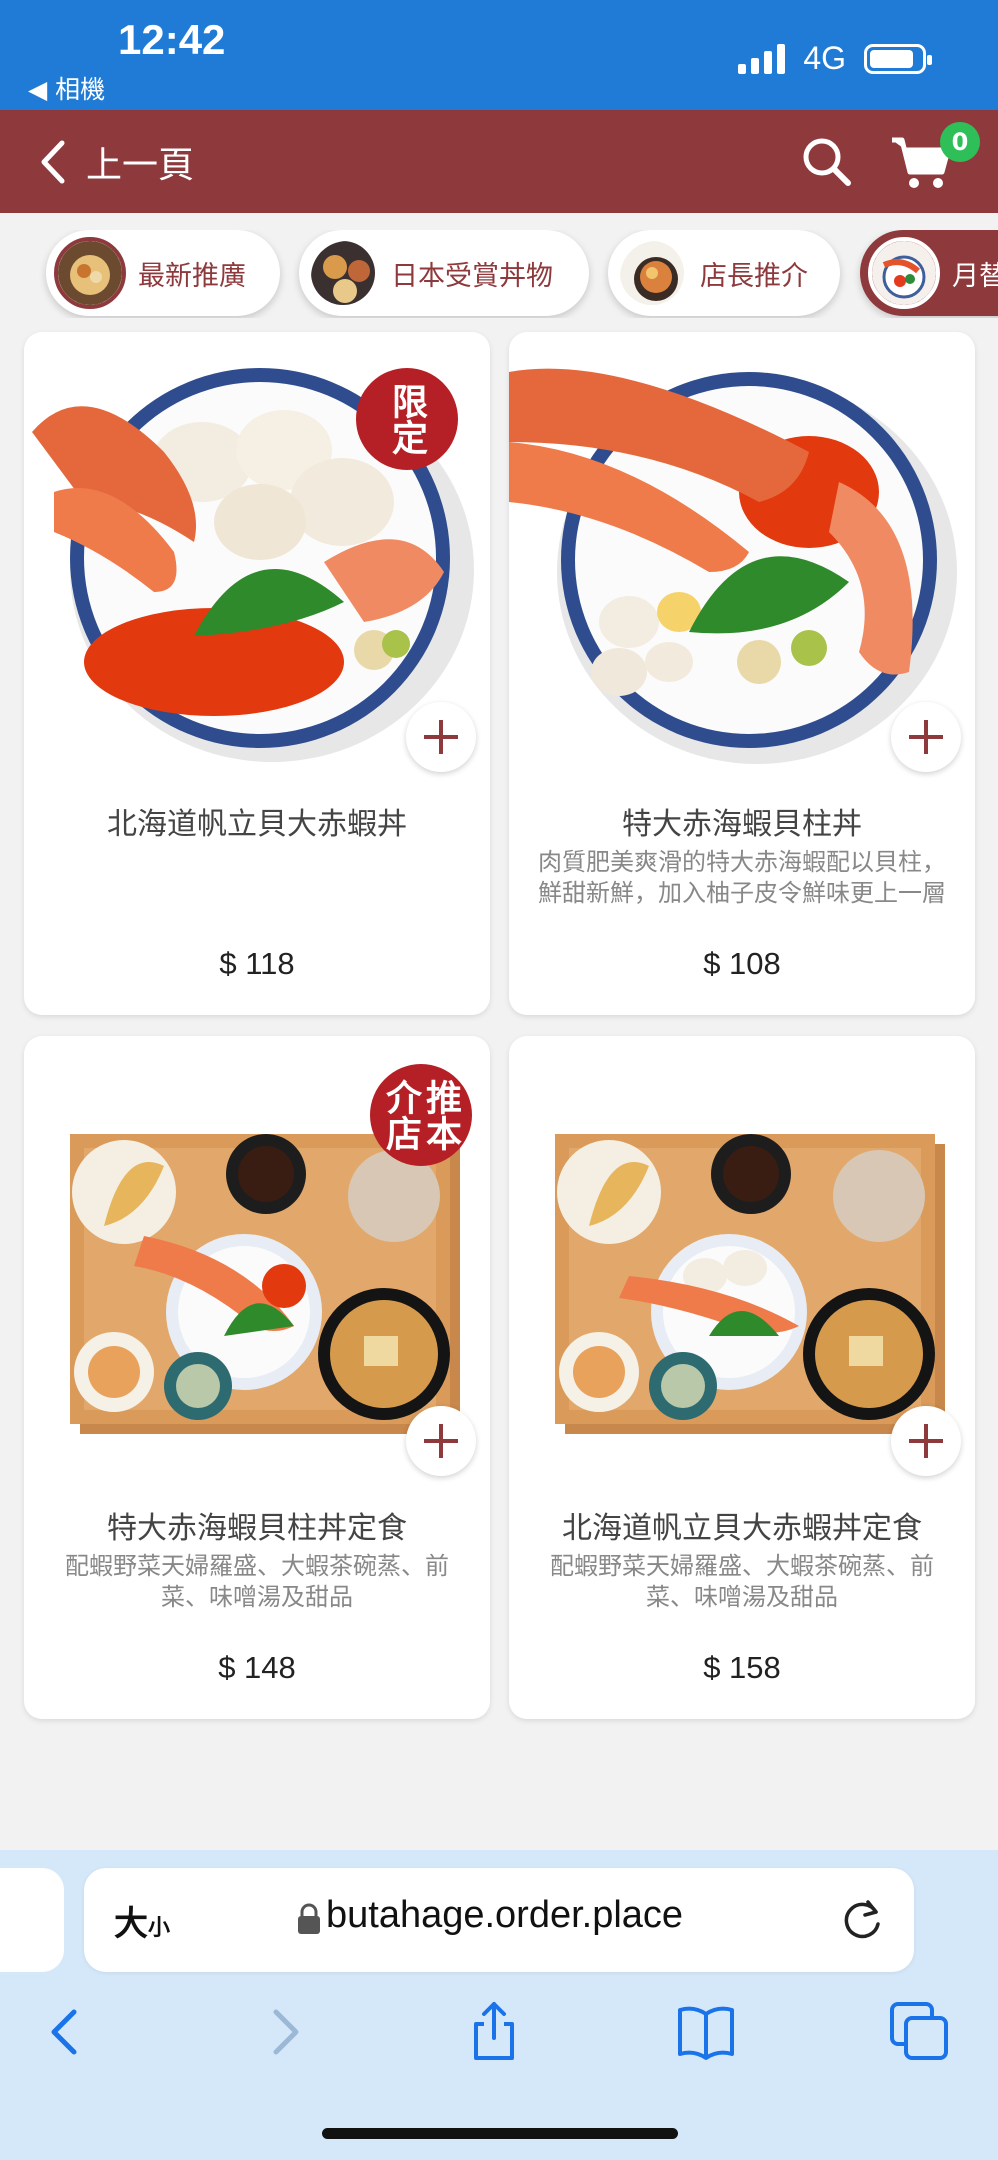 The image size is (998, 2160). I want to click on browser-toolbar: 大小 butahage.order.place, so click(499, 2005).